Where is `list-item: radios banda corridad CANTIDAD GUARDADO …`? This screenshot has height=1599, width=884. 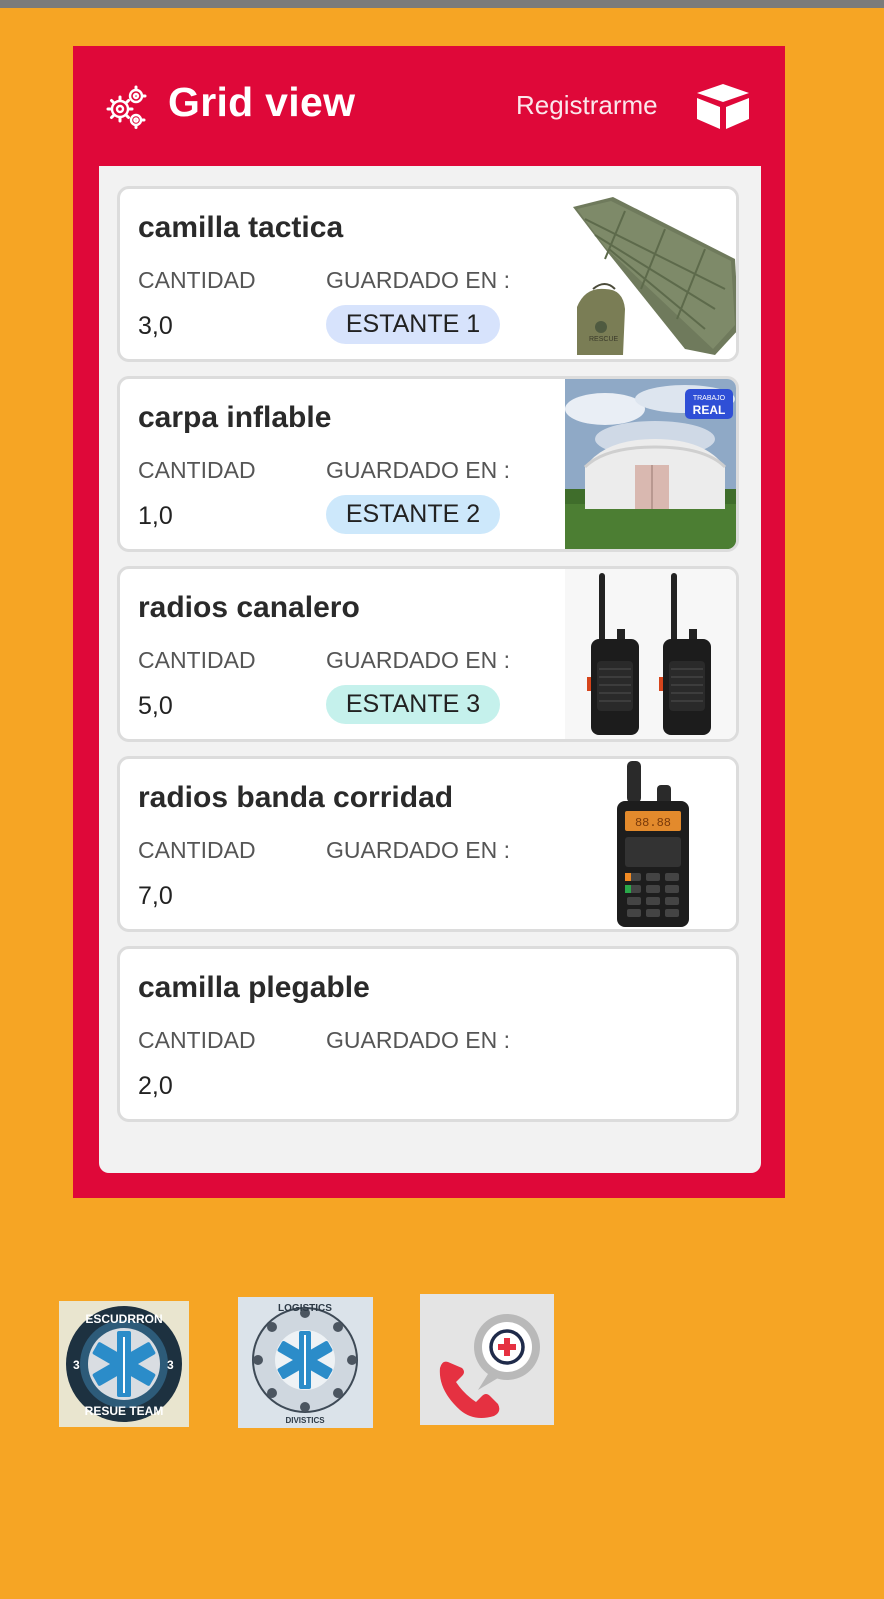
list-item: radios banda corridad CANTIDAD GUARDADO … is located at coordinates (428, 844).